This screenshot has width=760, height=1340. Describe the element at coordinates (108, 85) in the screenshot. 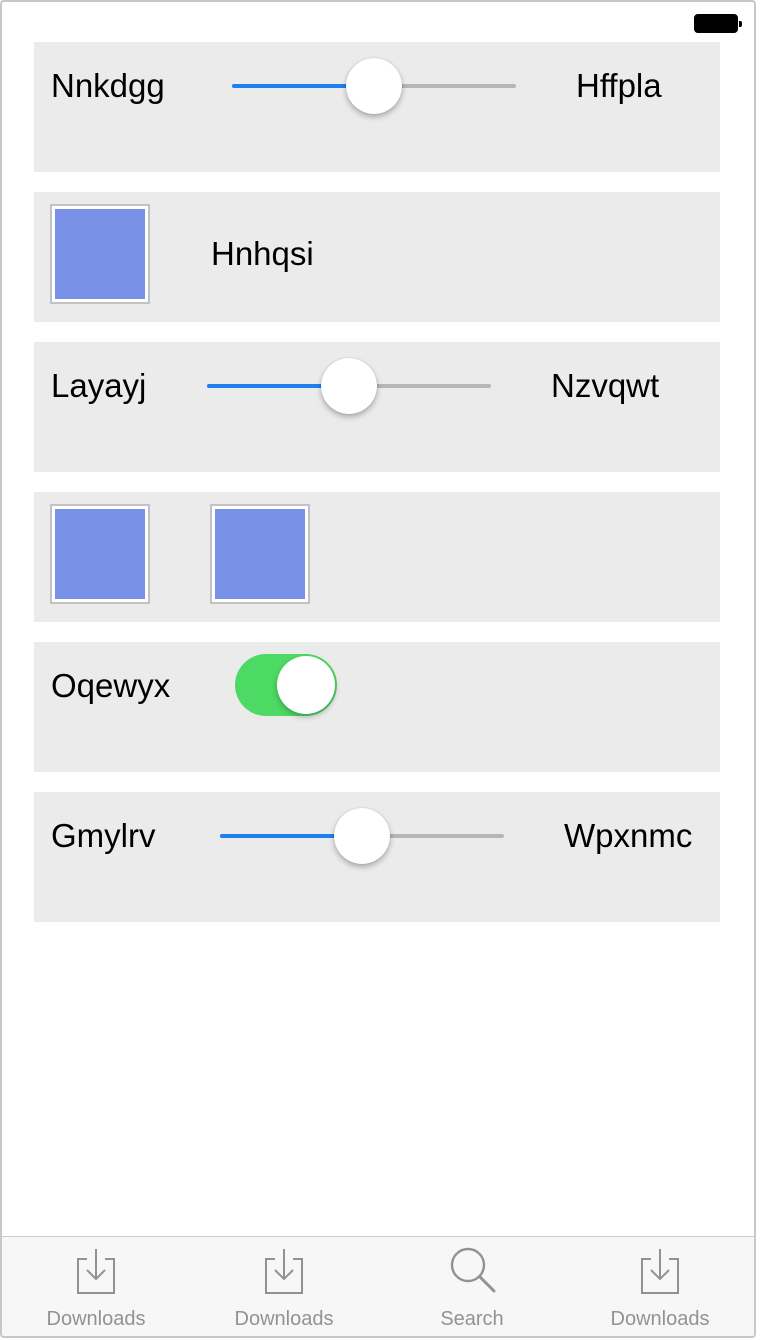

I see `slider-left-label: Nnkdgg` at that location.